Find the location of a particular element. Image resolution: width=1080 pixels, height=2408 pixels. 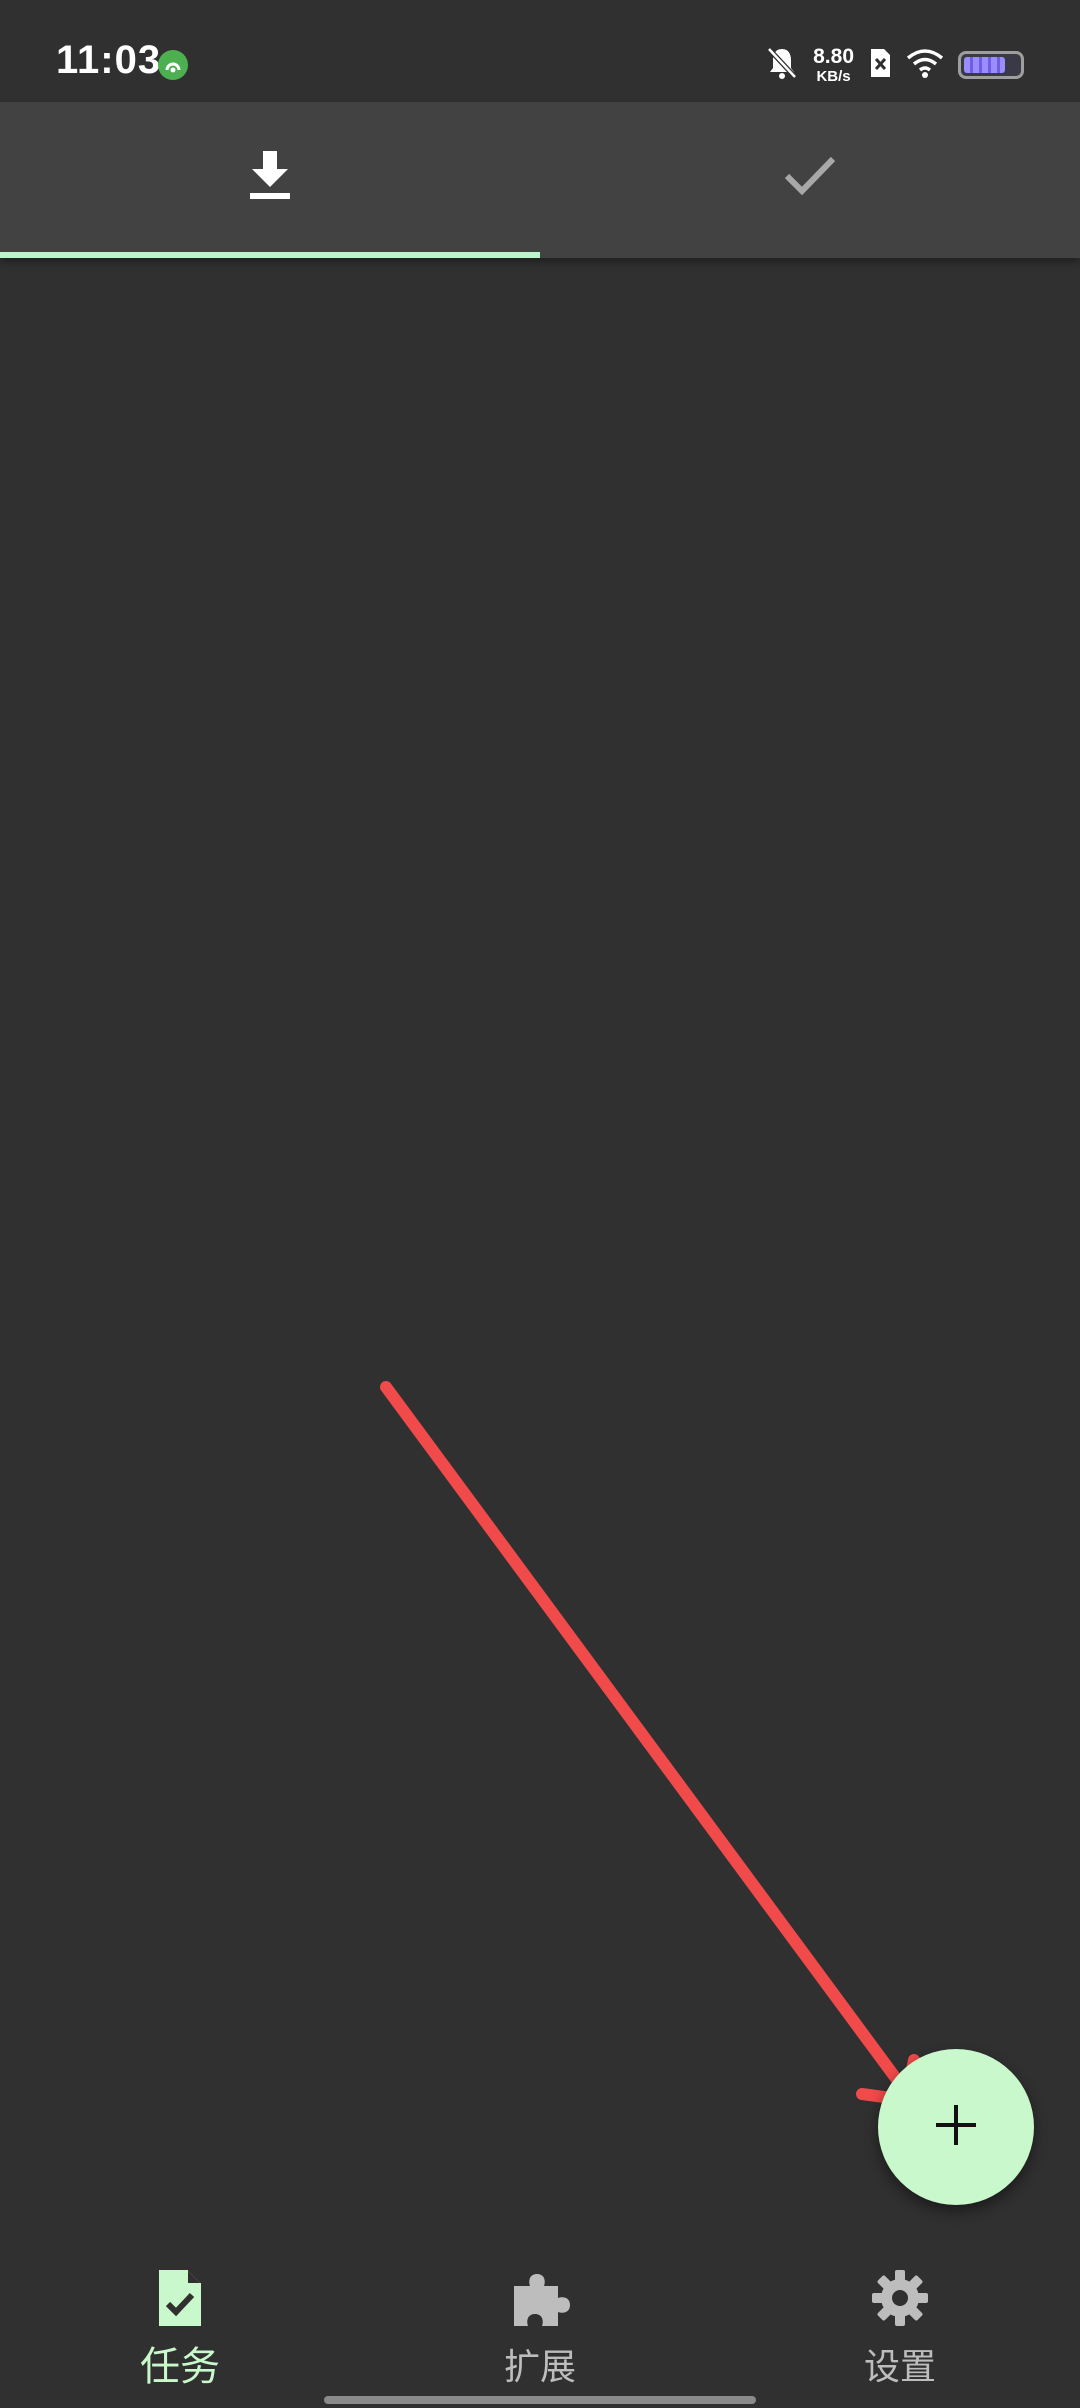

status-time: 11:03 is located at coordinates (109, 60).